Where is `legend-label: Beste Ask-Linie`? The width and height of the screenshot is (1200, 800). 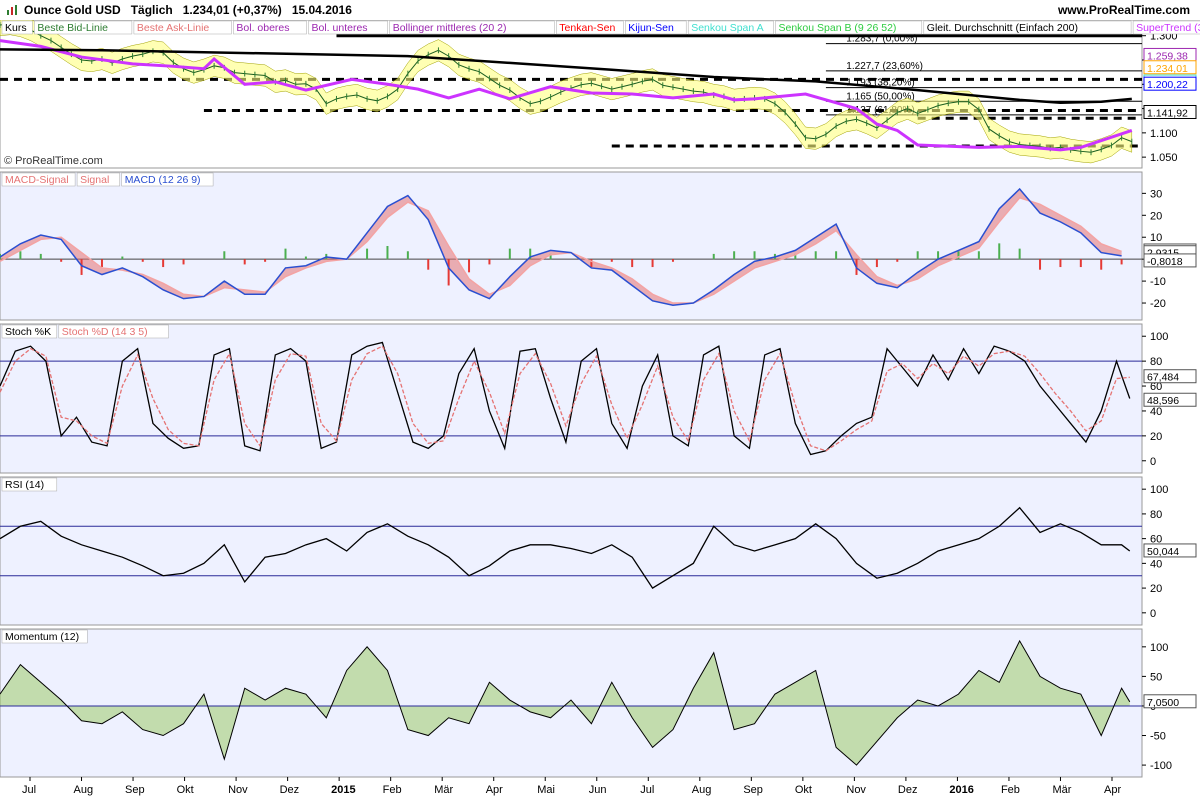
legend-label: Beste Ask-Linie is located at coordinates (173, 28).